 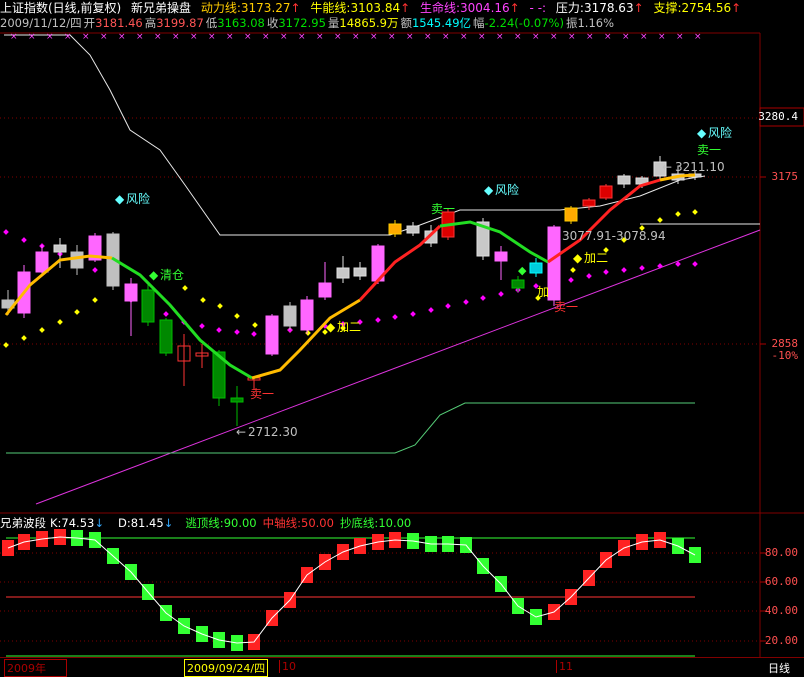 I want to click on price-axis-top: 3280.4, so click(x=778, y=116).